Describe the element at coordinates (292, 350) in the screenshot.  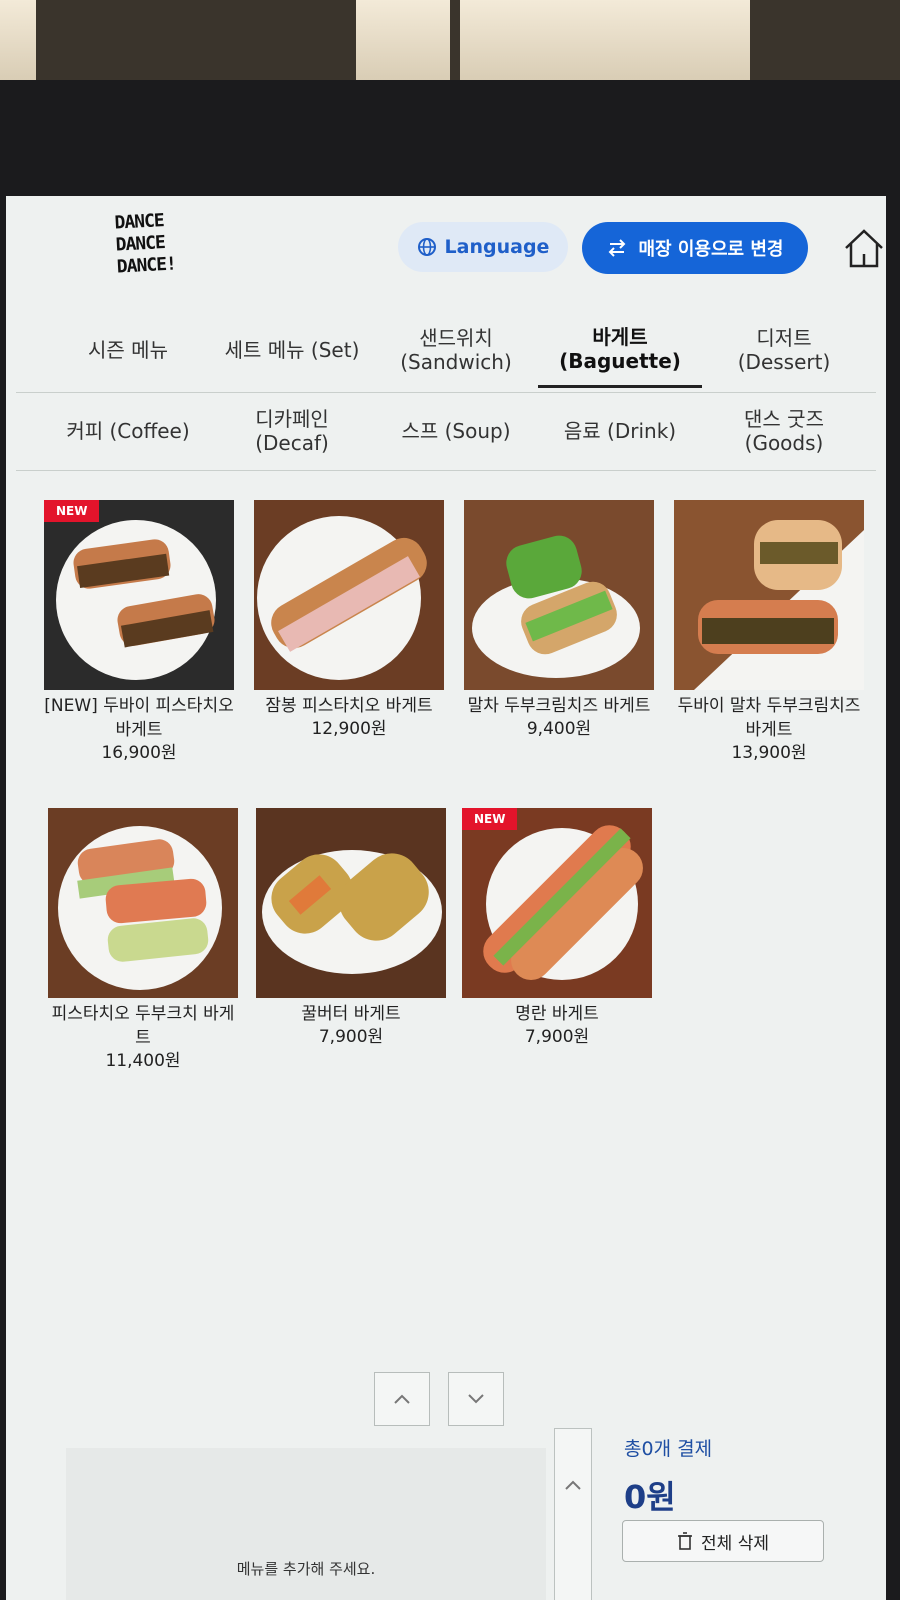
I see `tab-set: 세트 메뉴 (Set)` at that location.